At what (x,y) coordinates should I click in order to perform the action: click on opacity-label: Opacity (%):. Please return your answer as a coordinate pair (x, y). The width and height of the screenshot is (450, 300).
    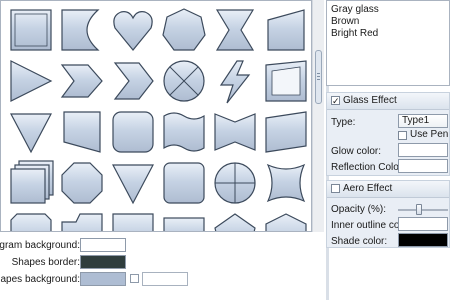
    Looking at the image, I should click on (359, 209).